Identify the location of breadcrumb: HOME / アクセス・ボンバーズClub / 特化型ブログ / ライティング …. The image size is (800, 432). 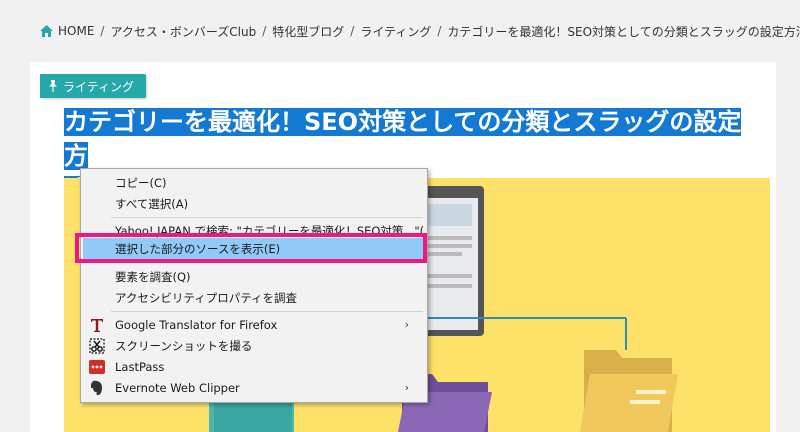
(415, 31).